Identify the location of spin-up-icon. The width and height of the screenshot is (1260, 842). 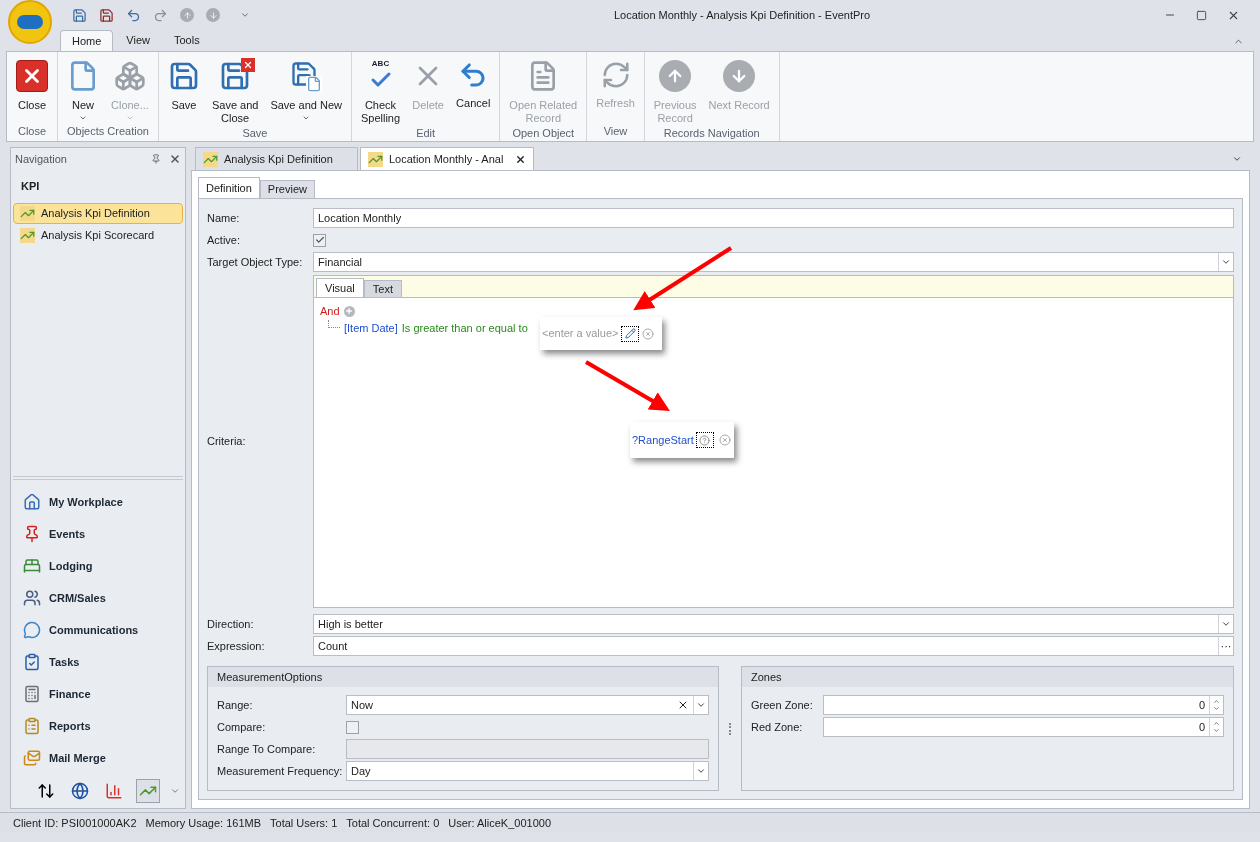
(1216, 723).